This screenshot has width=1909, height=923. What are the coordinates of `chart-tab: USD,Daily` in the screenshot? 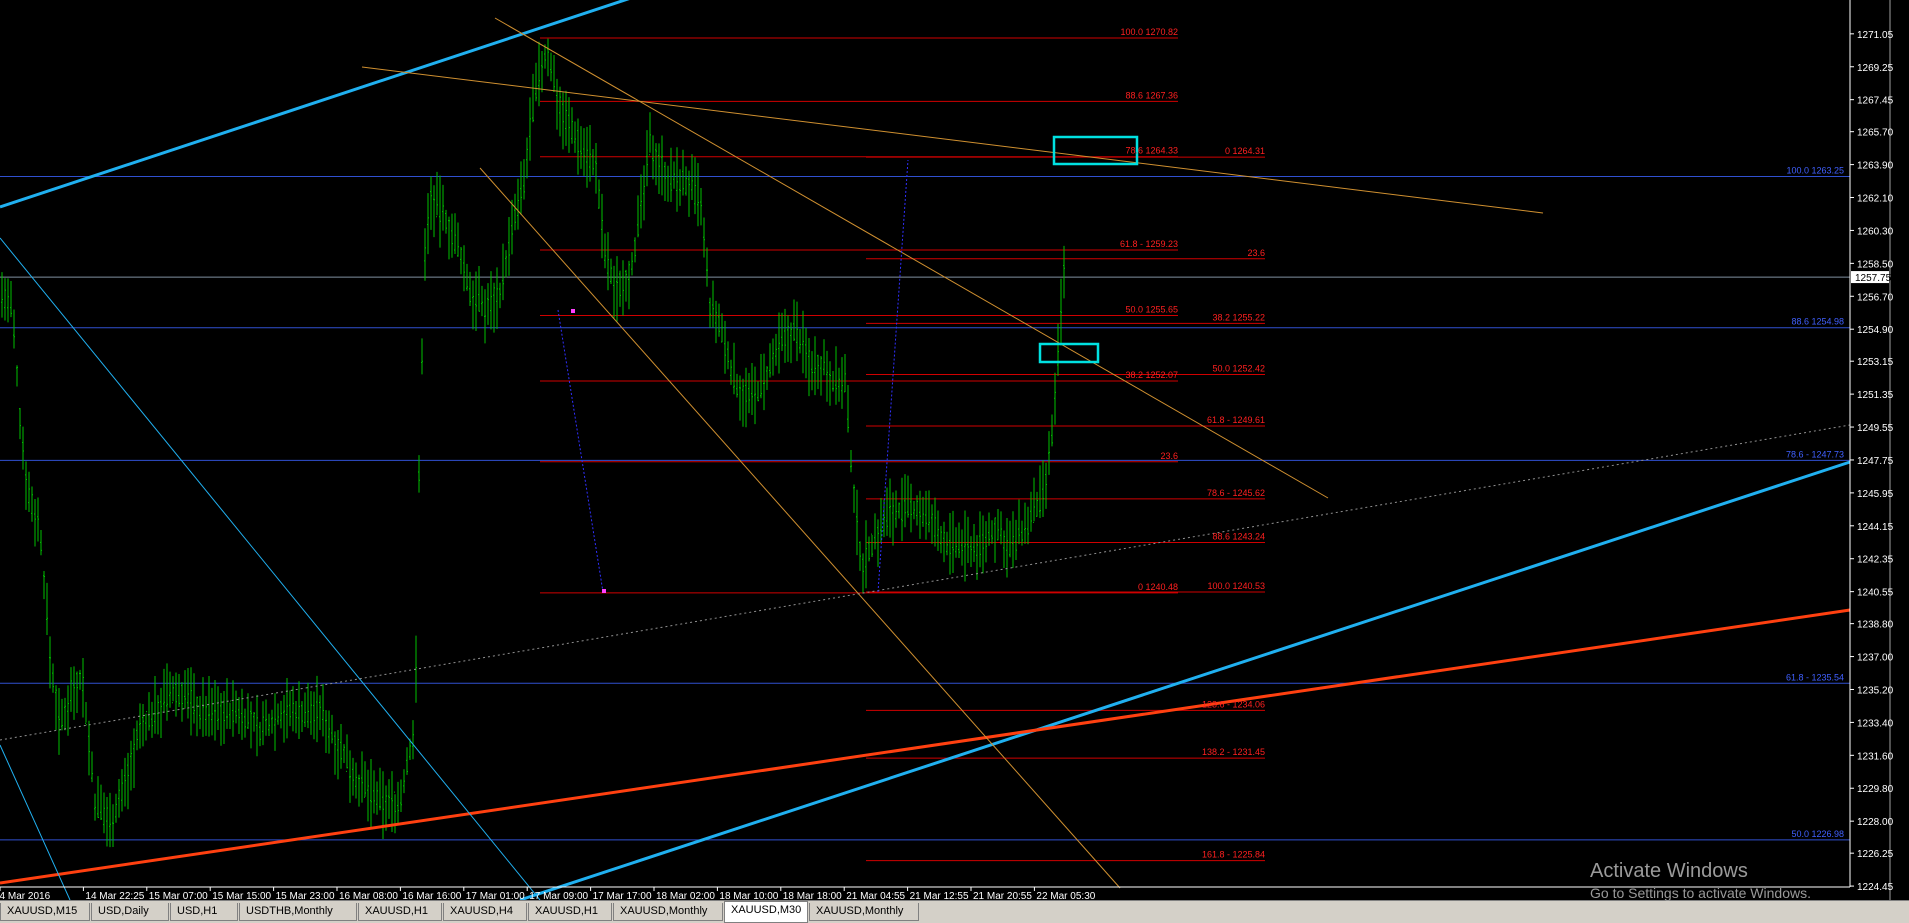 It's located at (130, 912).